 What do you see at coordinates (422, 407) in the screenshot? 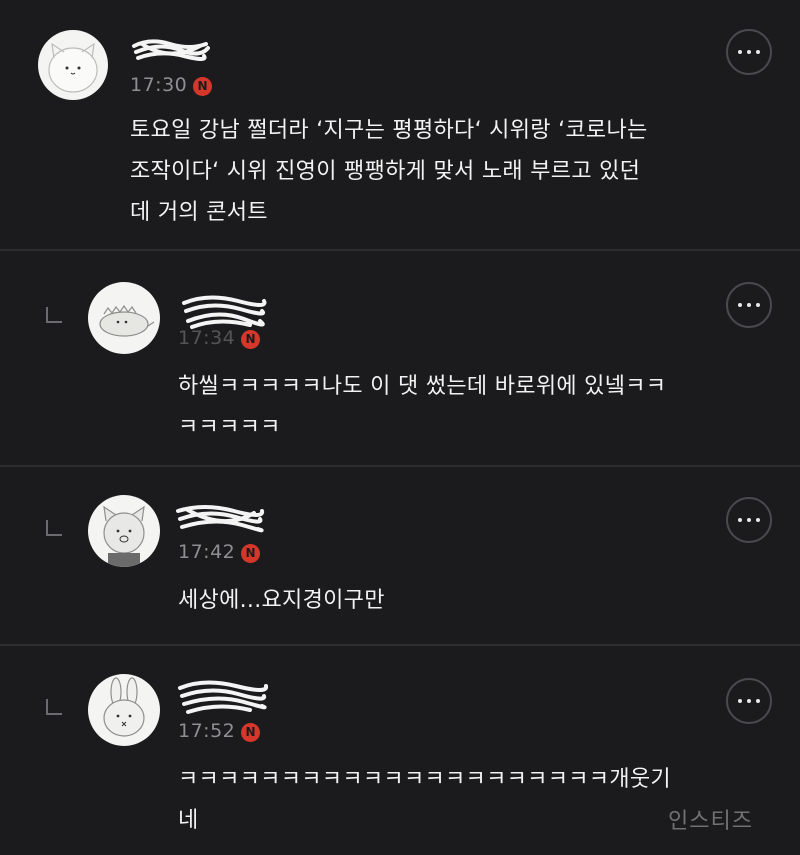
I see `comment-text: 하씰ㅋㅋㅋㅋㅋ나도 이 댓 썼는데 바로위에 있넼ㅋㅋ ㅋㅋㅋㅋㅋ` at bounding box center [422, 407].